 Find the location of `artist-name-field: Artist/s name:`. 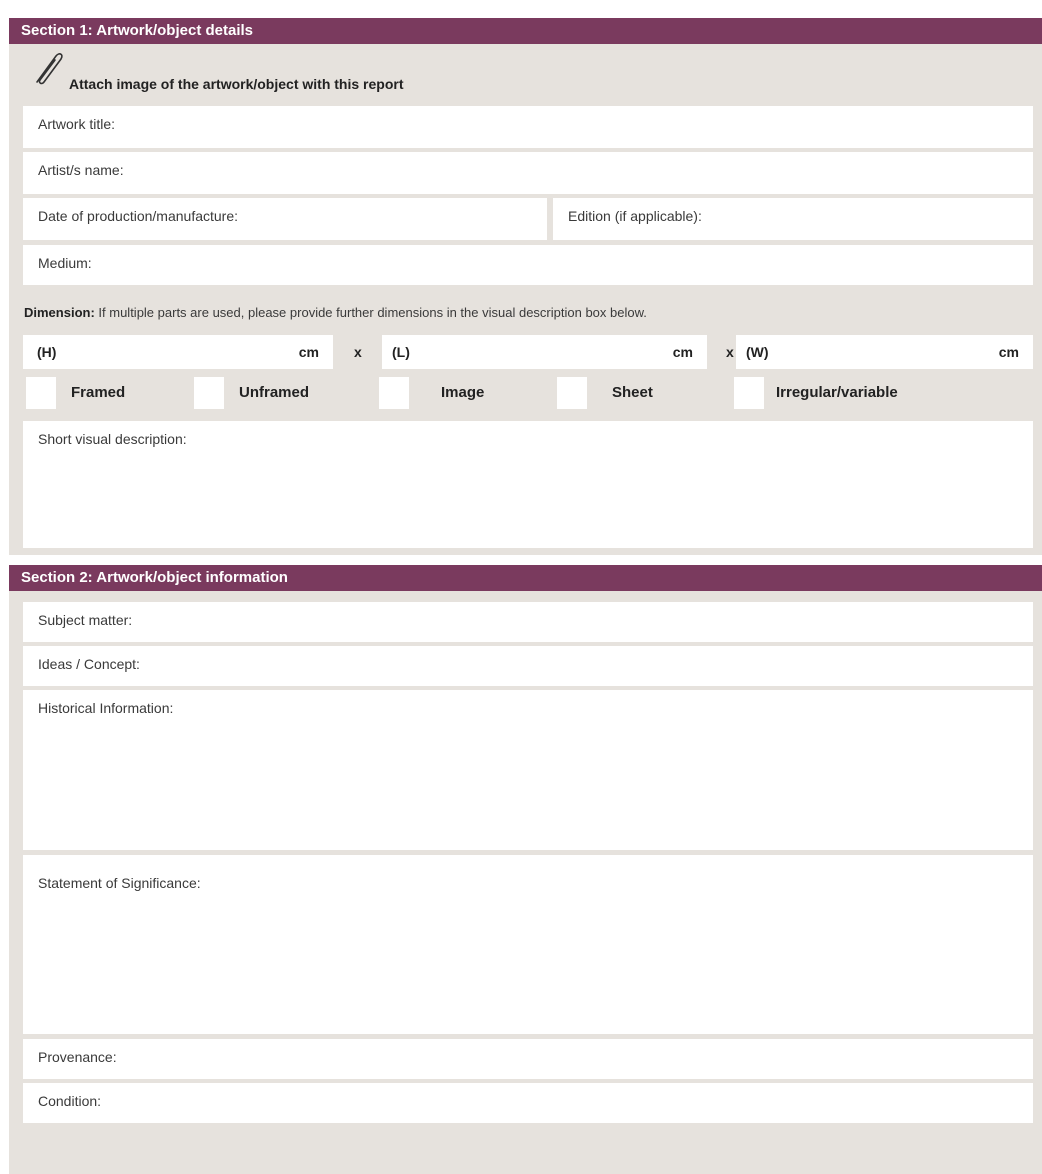

artist-name-field: Artist/s name: is located at coordinates (528, 173).